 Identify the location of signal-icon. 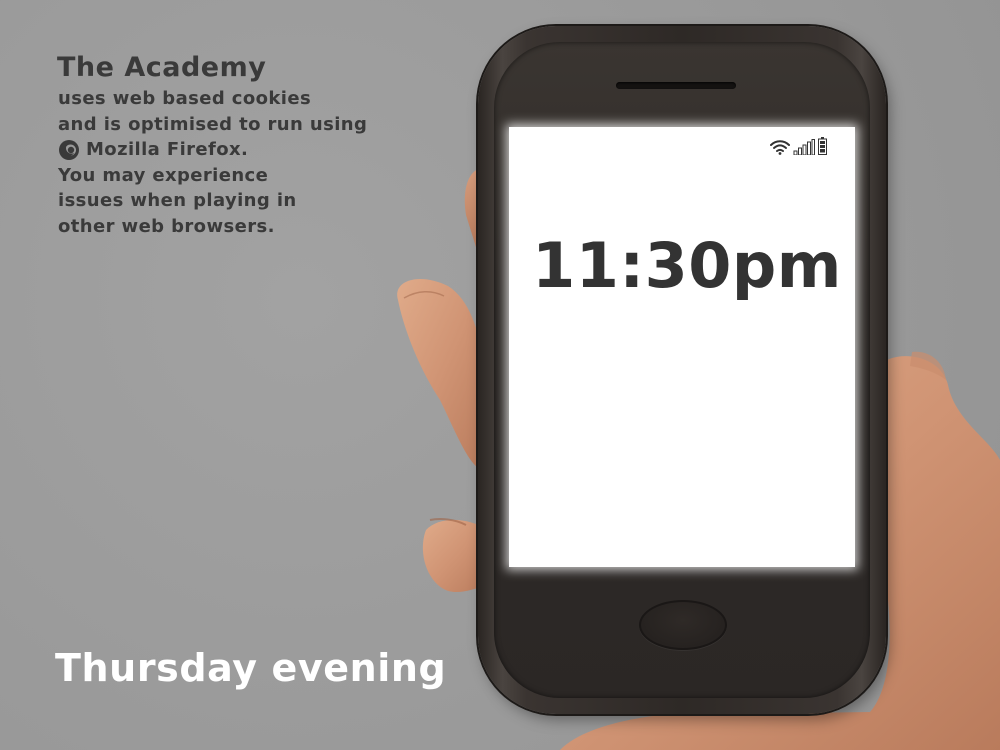
(804, 149).